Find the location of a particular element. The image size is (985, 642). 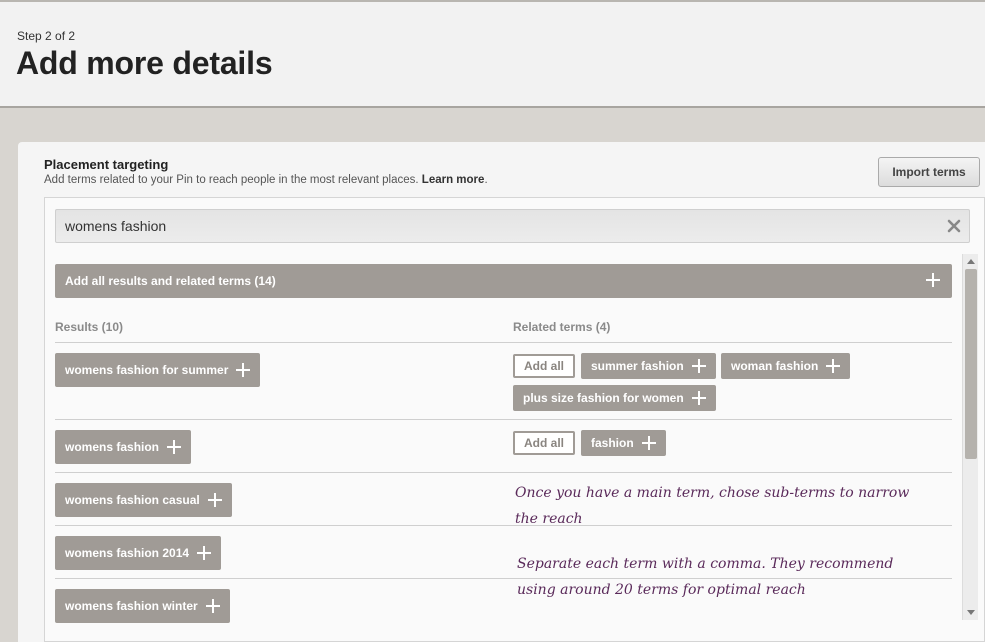

result-chip-label: womens fashion is located at coordinates (112, 447).